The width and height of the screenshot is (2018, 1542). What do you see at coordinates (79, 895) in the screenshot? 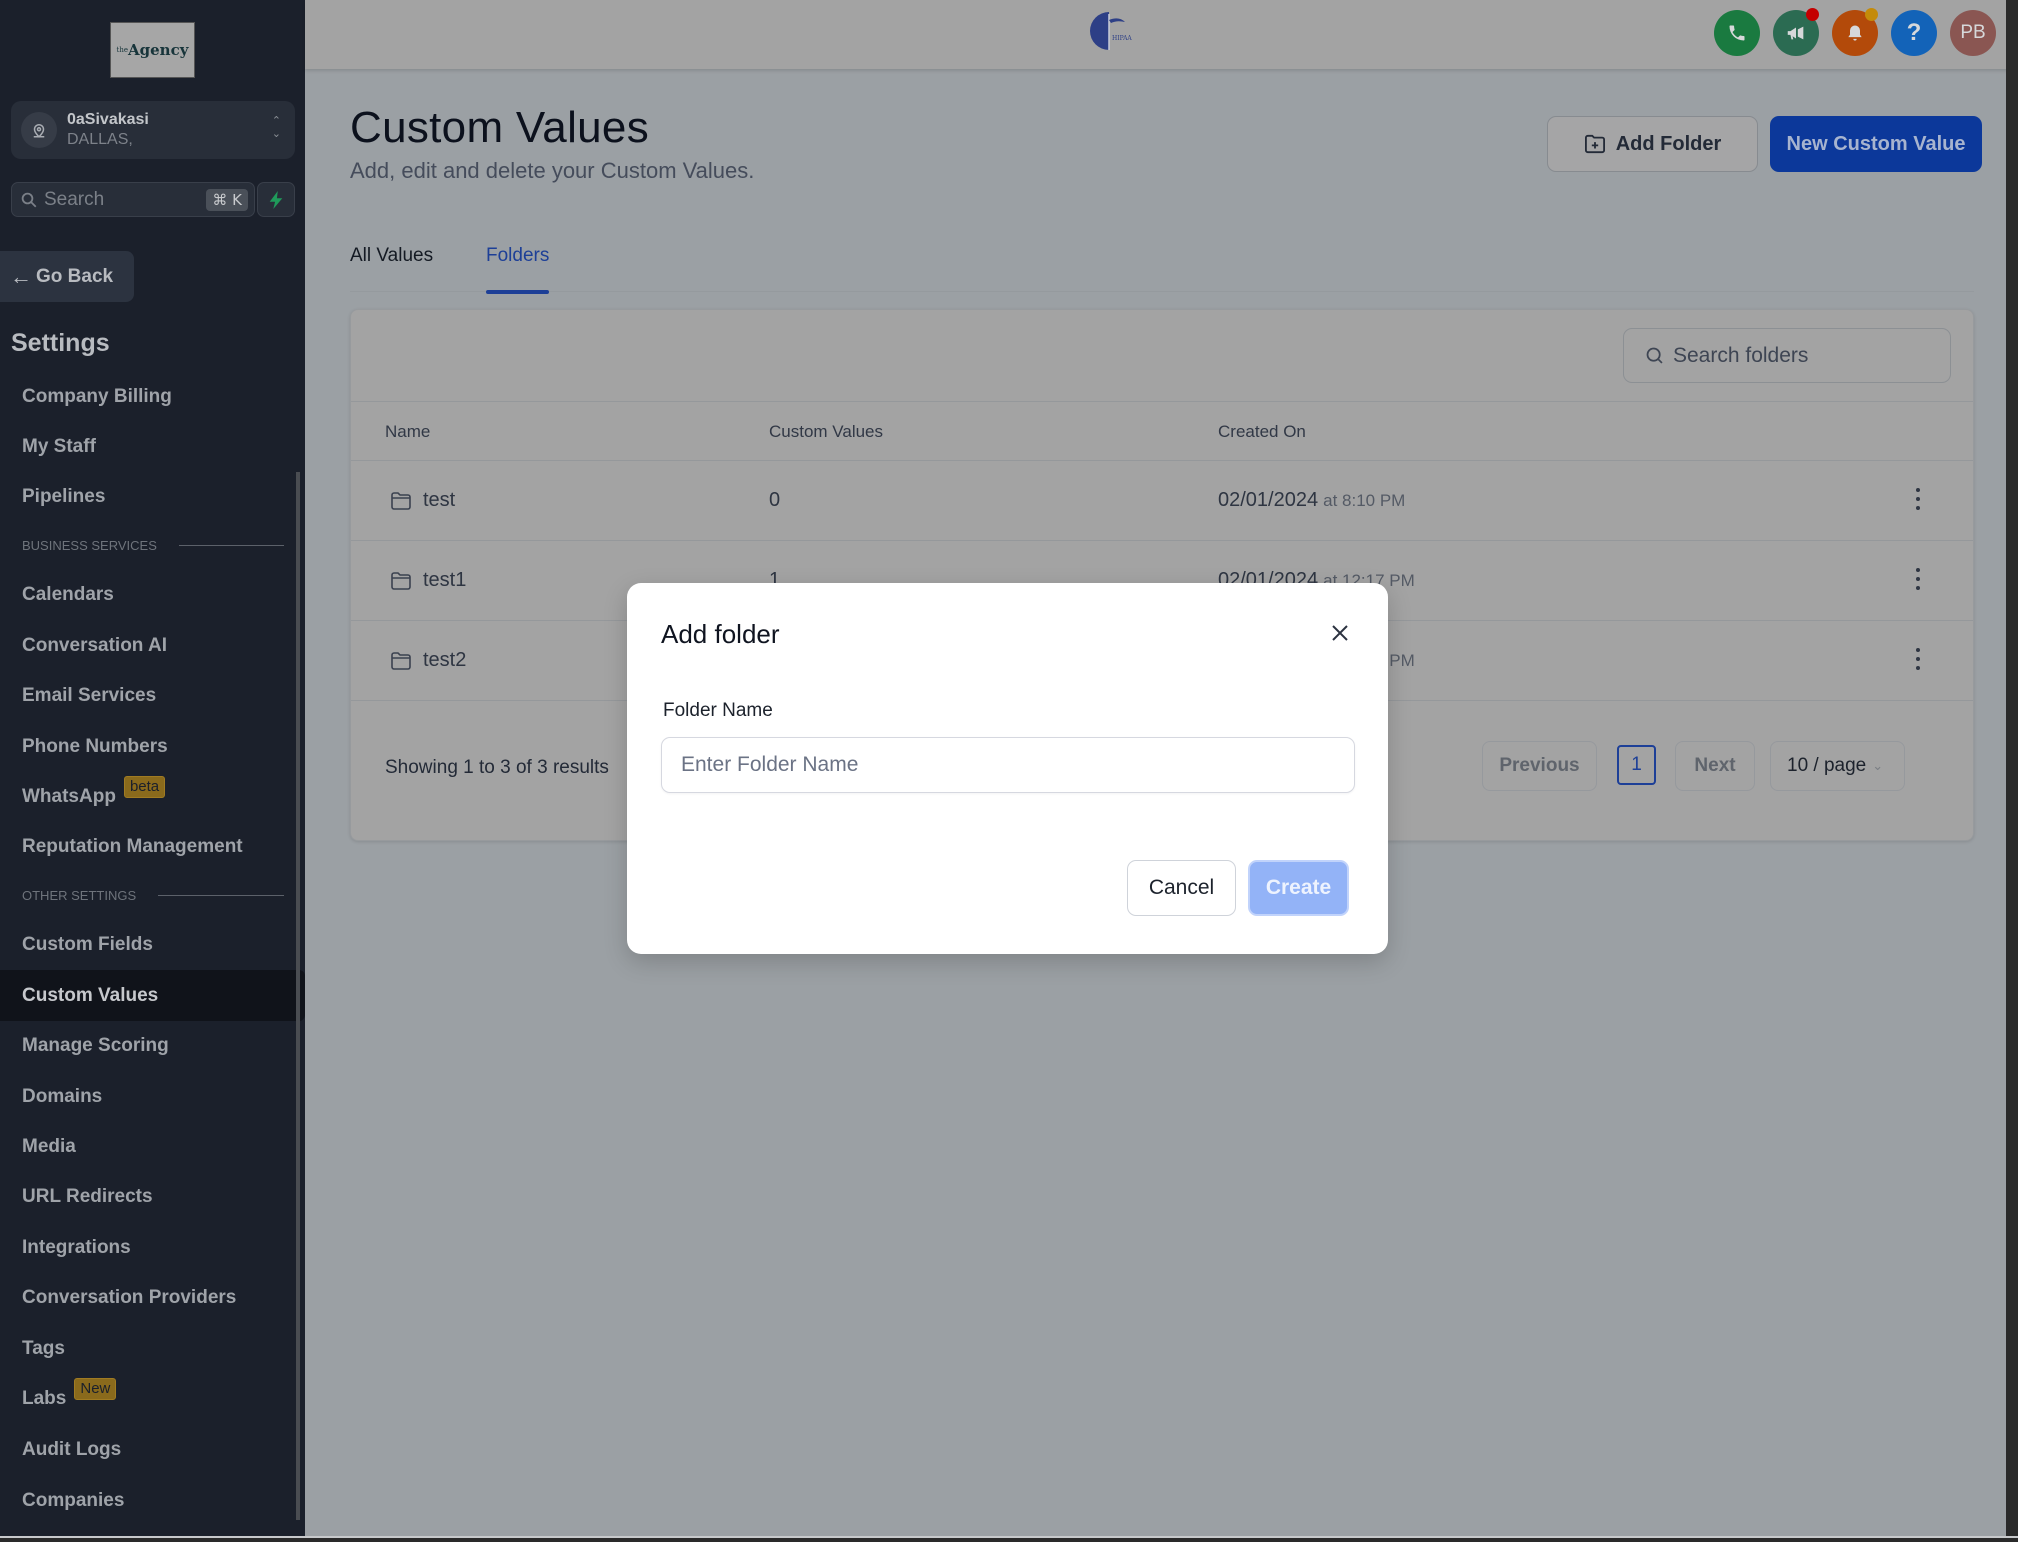
I see `section-label: OTHER SETTINGS` at bounding box center [79, 895].